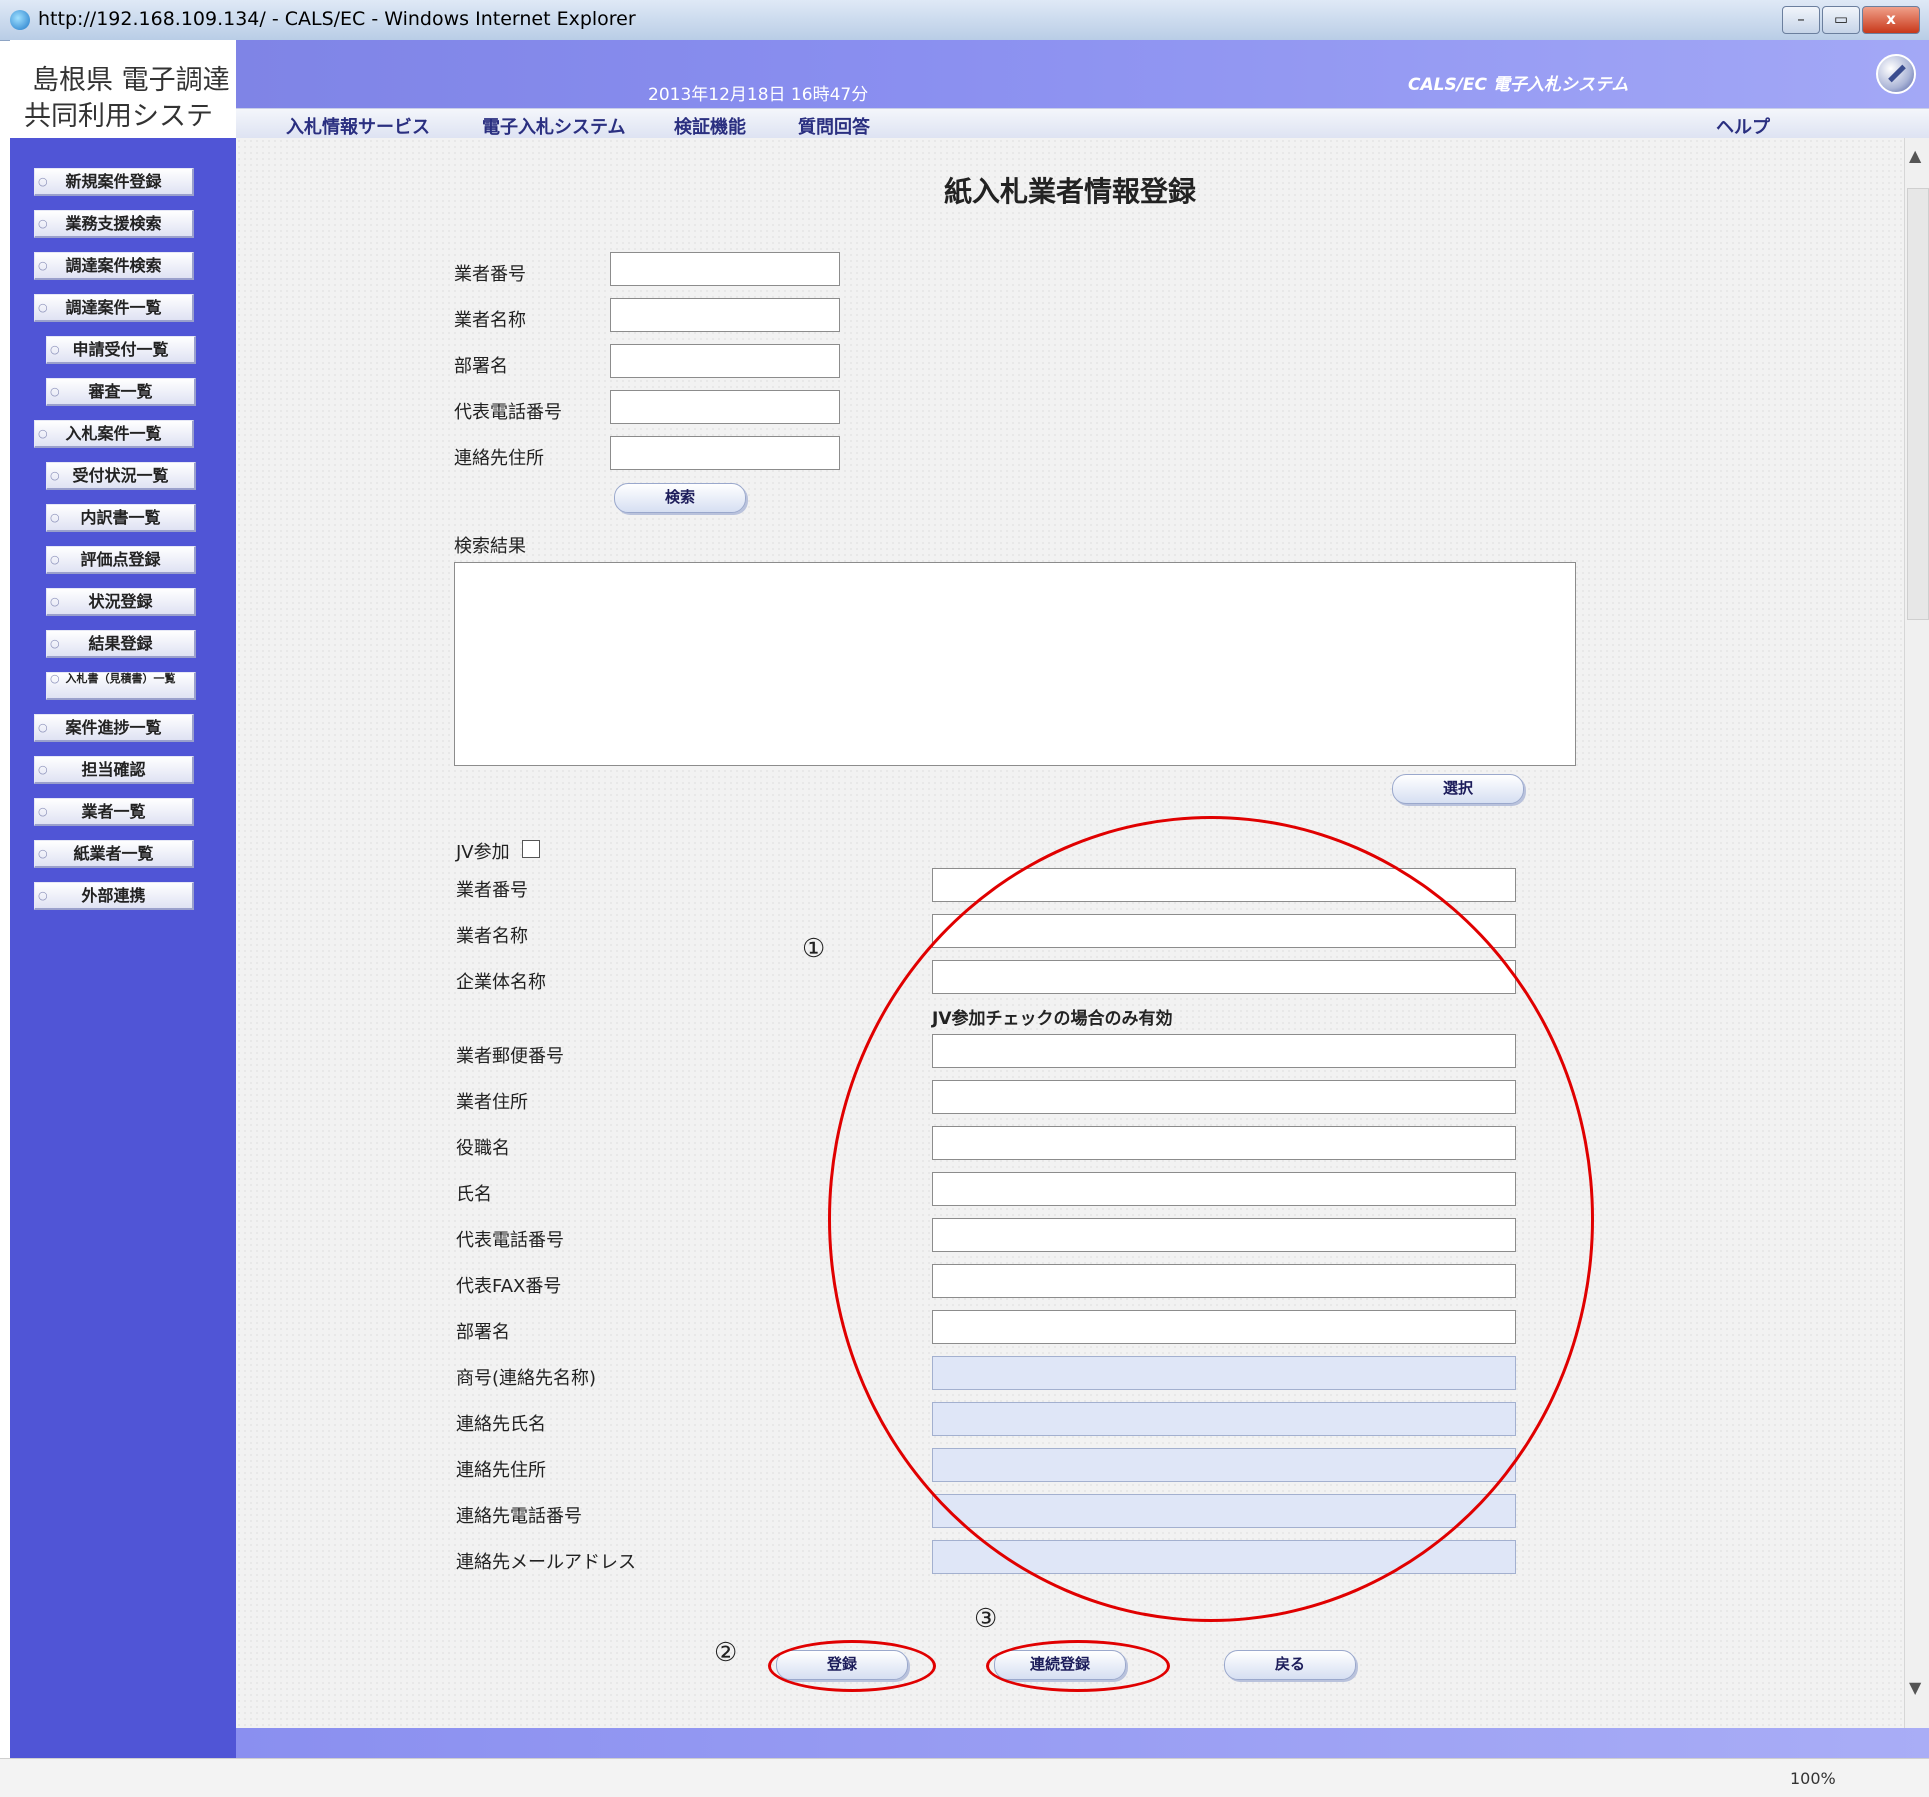 The image size is (1929, 1797). What do you see at coordinates (725, 269) in the screenshot?
I see `search-vendor-number-input` at bounding box center [725, 269].